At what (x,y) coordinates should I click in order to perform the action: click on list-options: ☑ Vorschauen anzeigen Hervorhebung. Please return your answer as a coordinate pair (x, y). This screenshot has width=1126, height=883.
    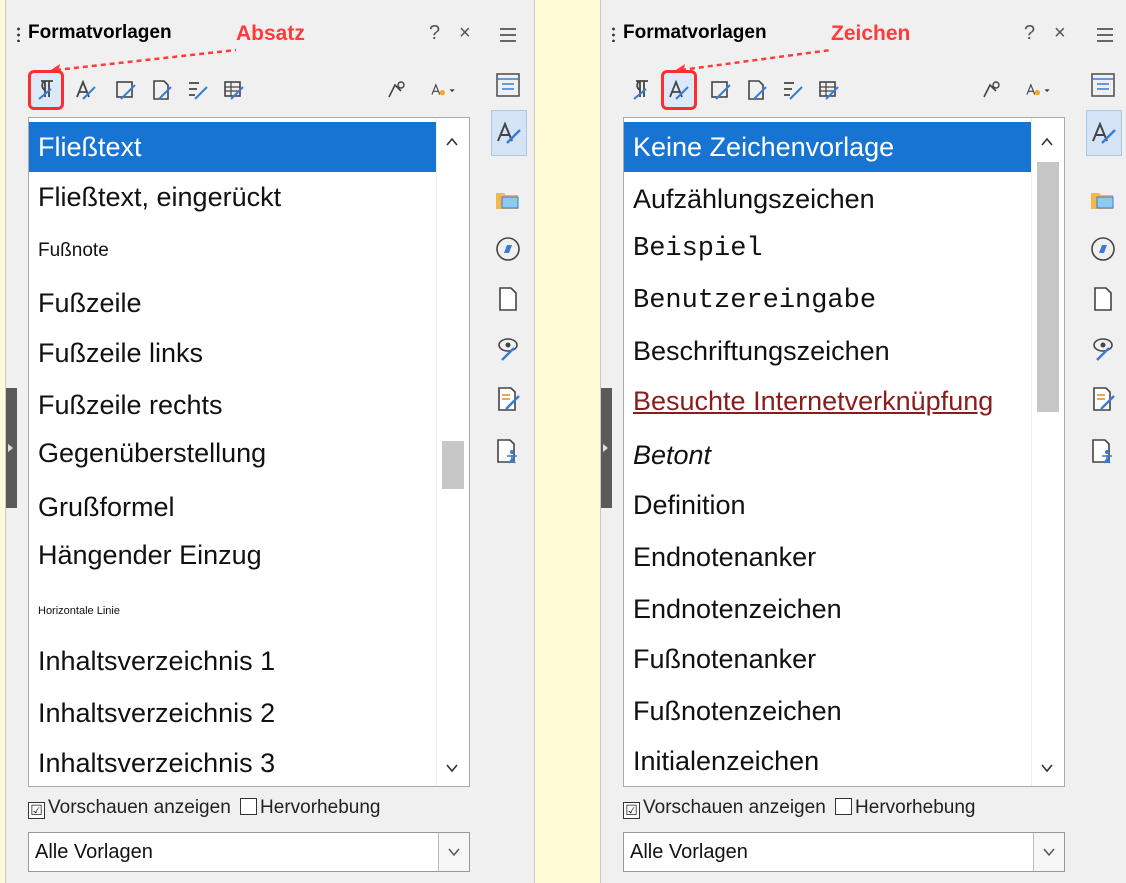
    Looking at the image, I should click on (799, 808).